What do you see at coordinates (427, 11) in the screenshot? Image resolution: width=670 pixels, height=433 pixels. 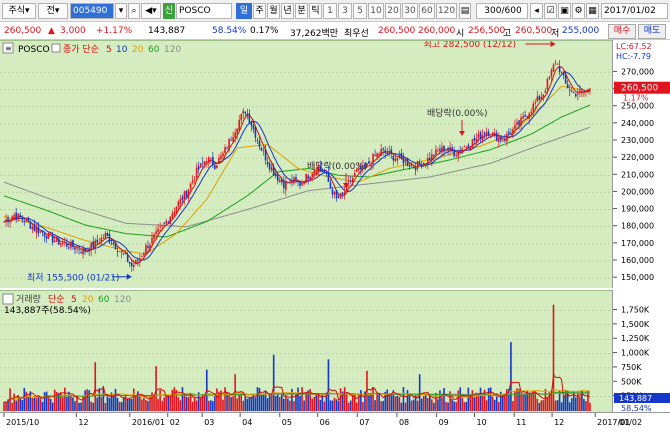 I see `minute-60-button: 60` at bounding box center [427, 11].